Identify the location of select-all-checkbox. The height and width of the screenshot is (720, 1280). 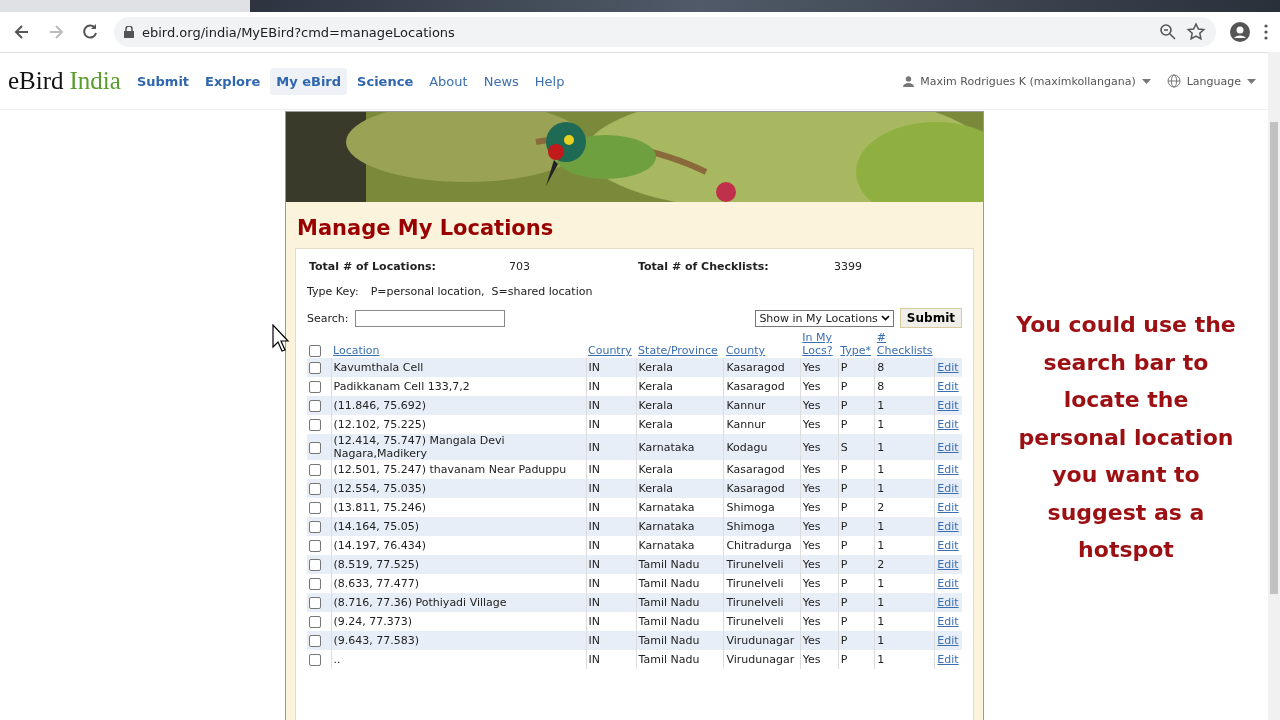
(315, 351).